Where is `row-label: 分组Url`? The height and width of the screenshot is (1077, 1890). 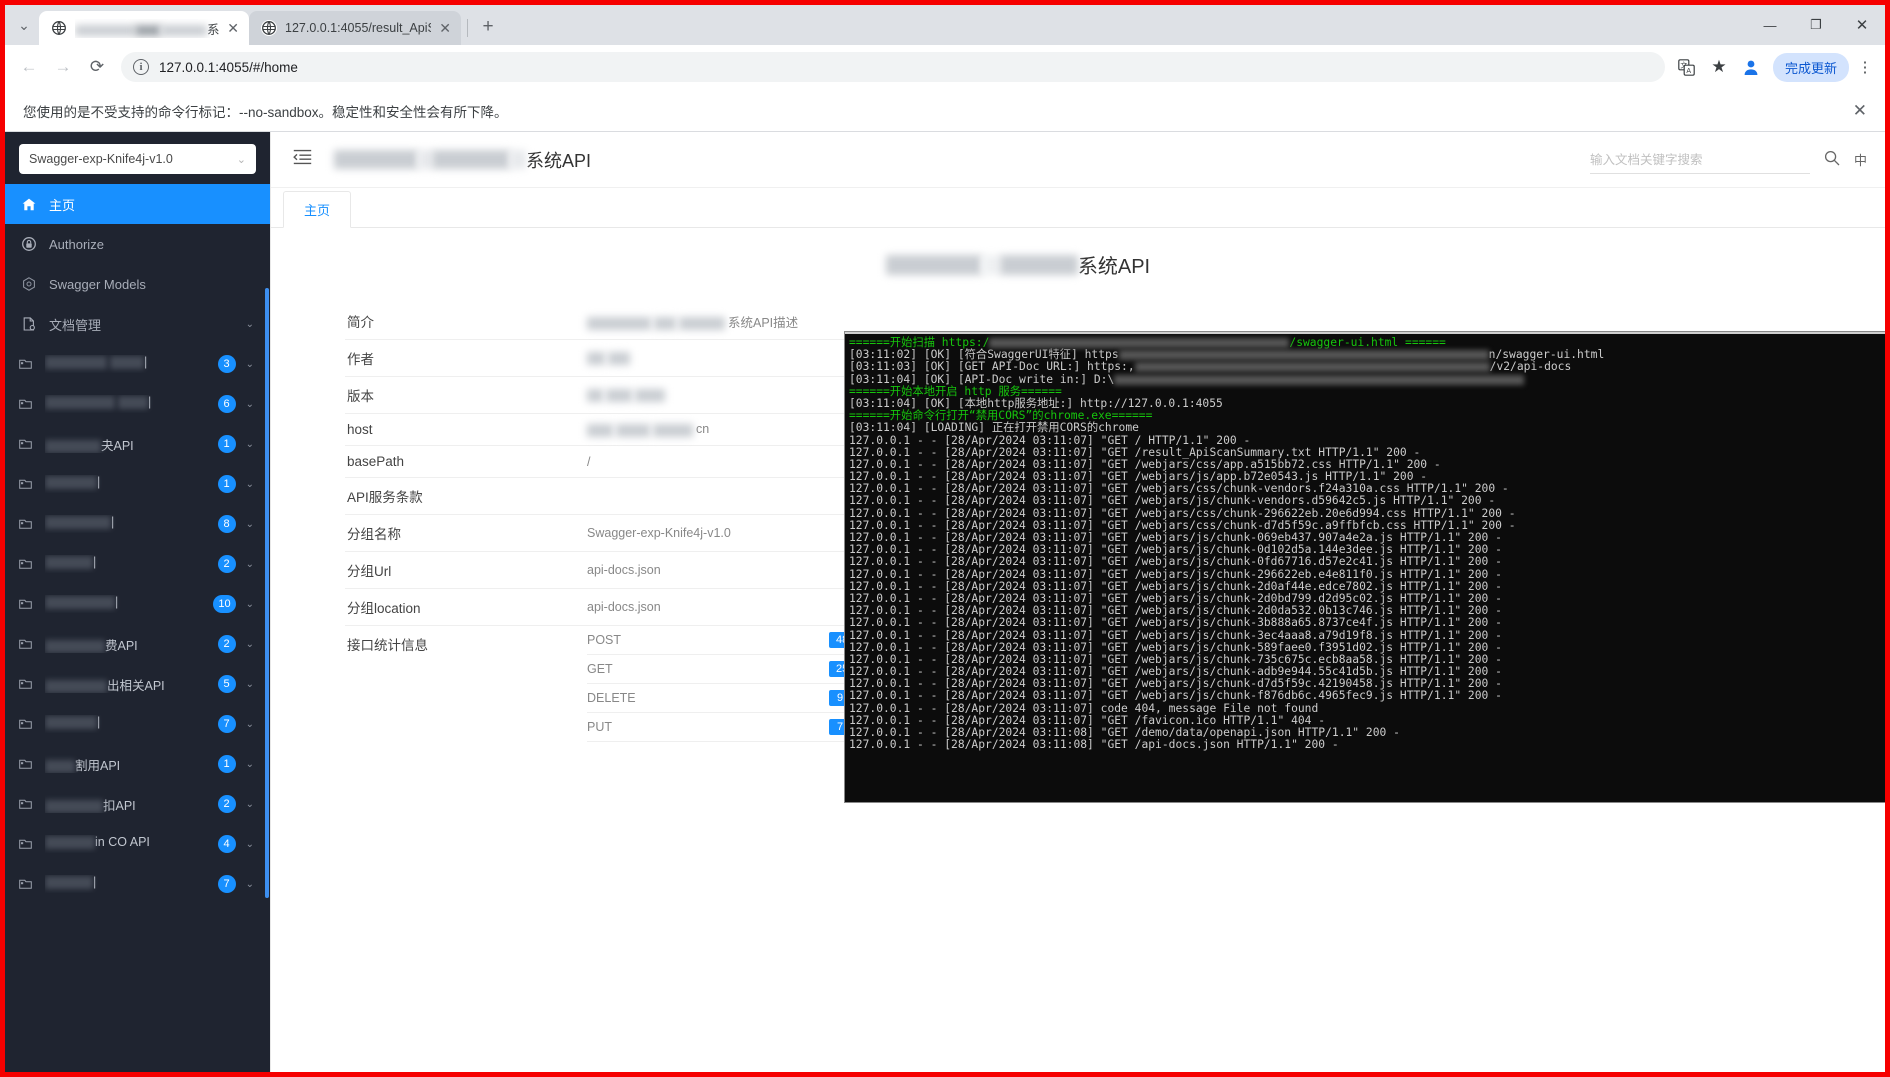
row-label: 分组Url is located at coordinates (369, 571).